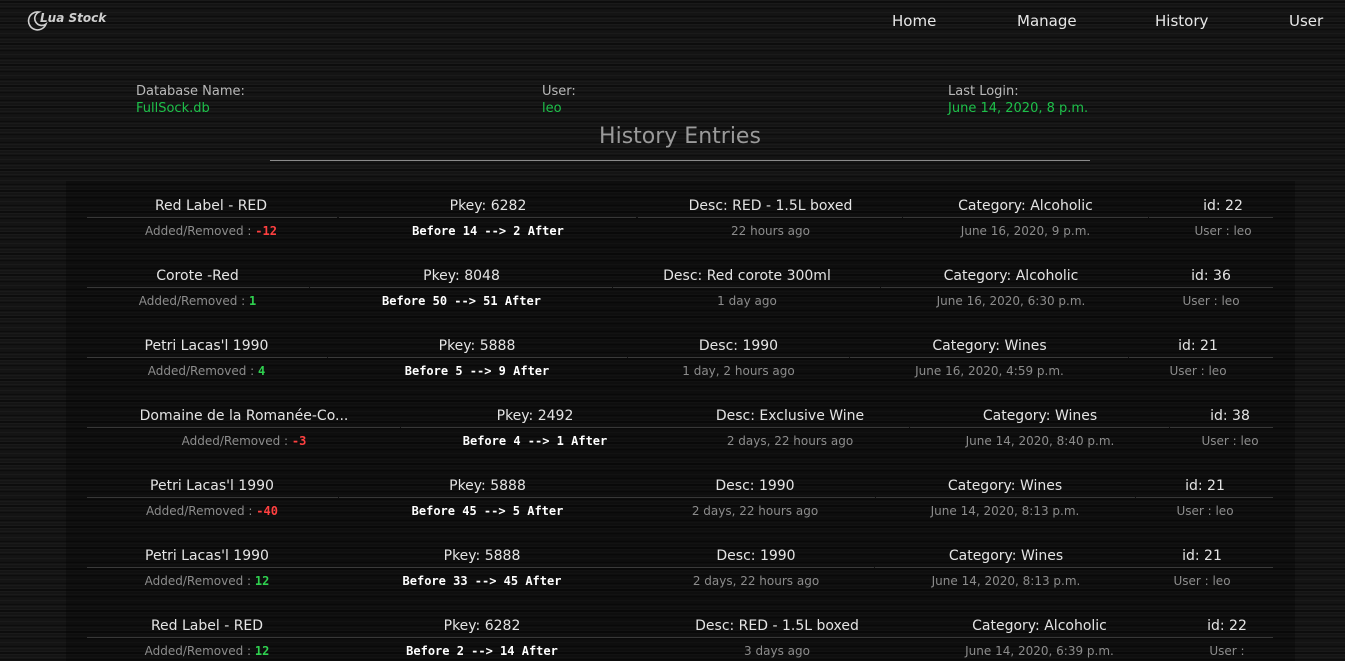 The width and height of the screenshot is (1345, 661). What do you see at coordinates (1306, 21) in the screenshot?
I see `nav-user-link: User` at bounding box center [1306, 21].